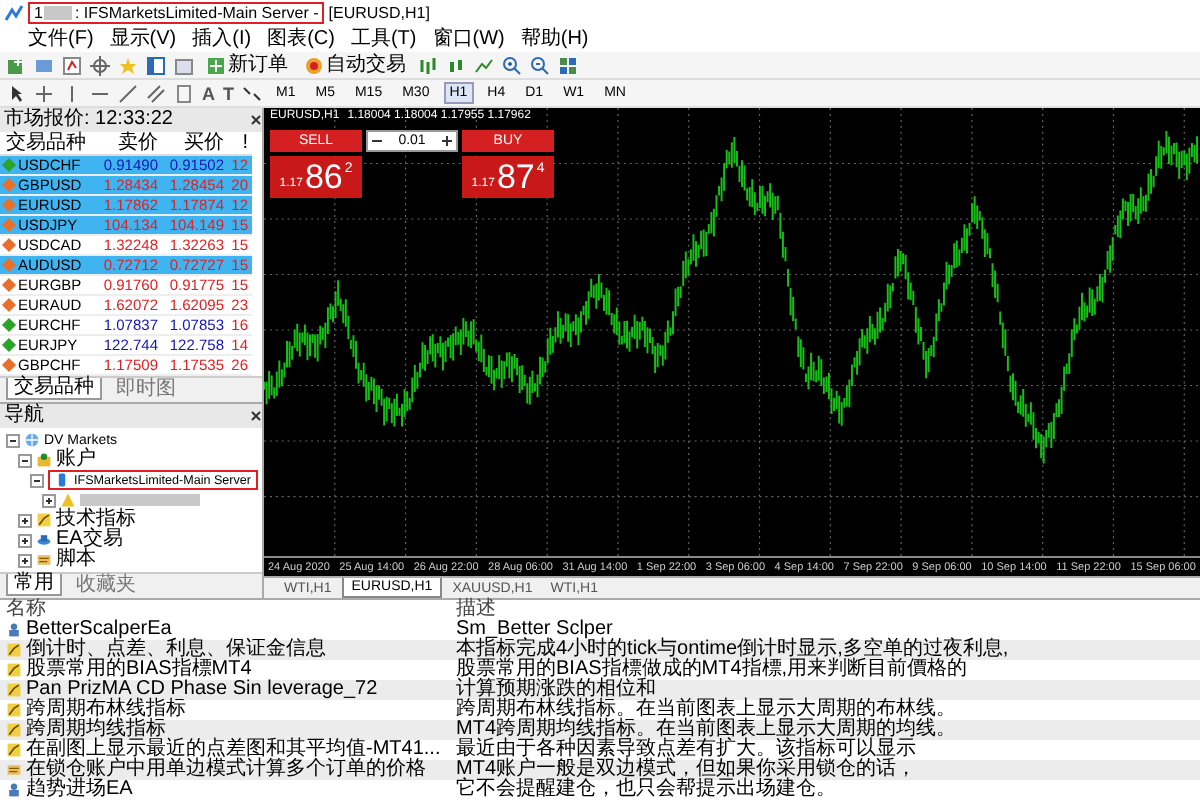  I want to click on description-cell: MT4跨周期均线指标。在当前图表上显示大周期的均线。, so click(706, 729).